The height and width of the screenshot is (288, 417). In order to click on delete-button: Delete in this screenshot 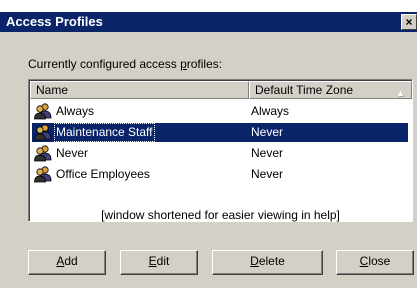, I will do `click(267, 262)`.